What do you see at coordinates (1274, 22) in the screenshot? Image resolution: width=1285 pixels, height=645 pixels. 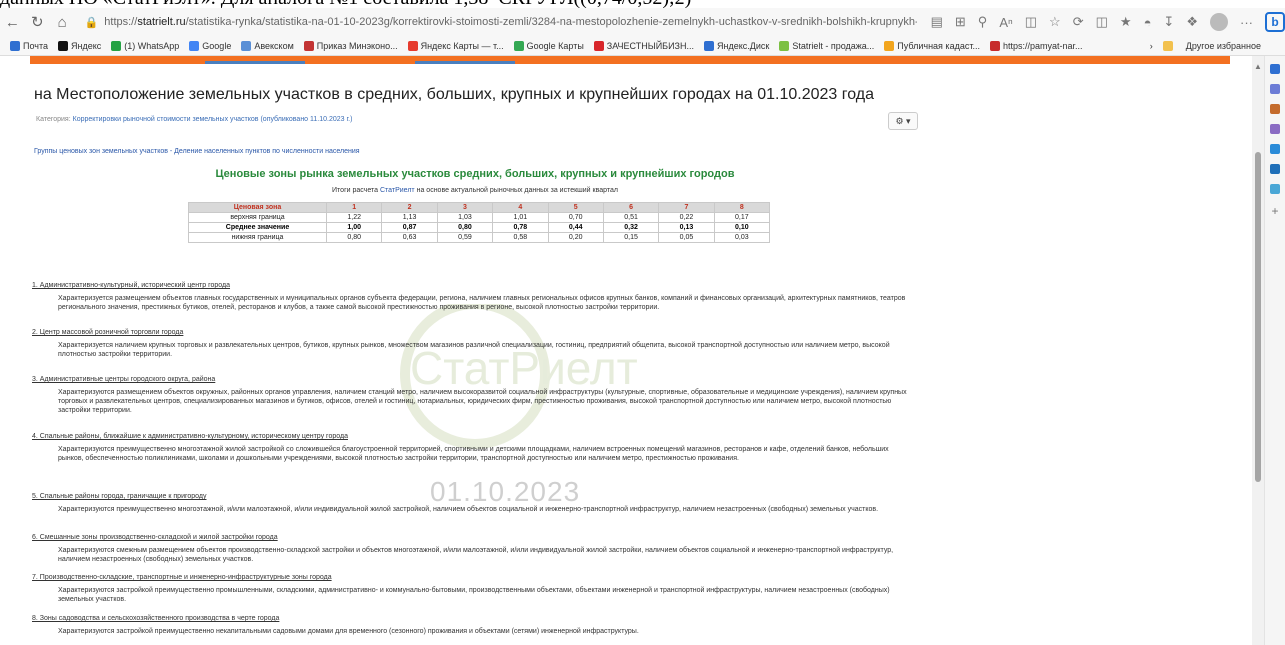 I see `bing-icon: b` at bounding box center [1274, 22].